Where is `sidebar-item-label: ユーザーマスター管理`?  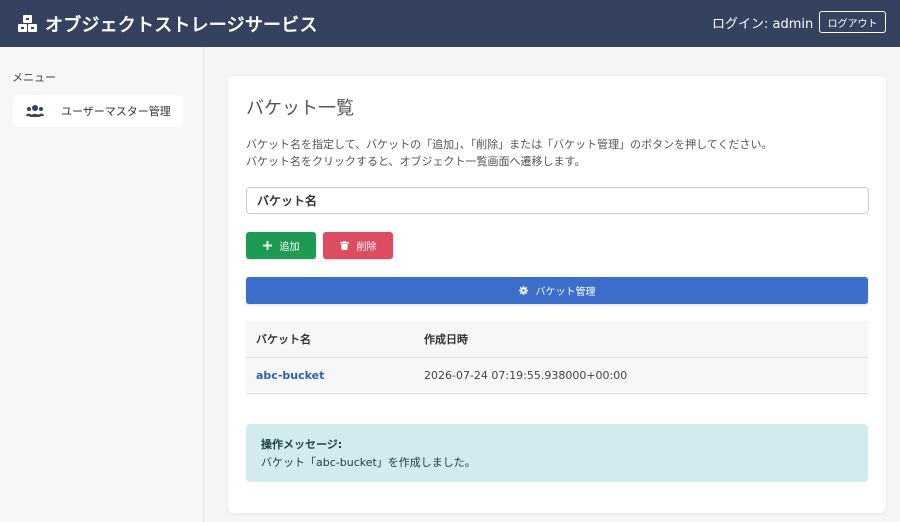
sidebar-item-label: ユーザーマスター管理 is located at coordinates (116, 111).